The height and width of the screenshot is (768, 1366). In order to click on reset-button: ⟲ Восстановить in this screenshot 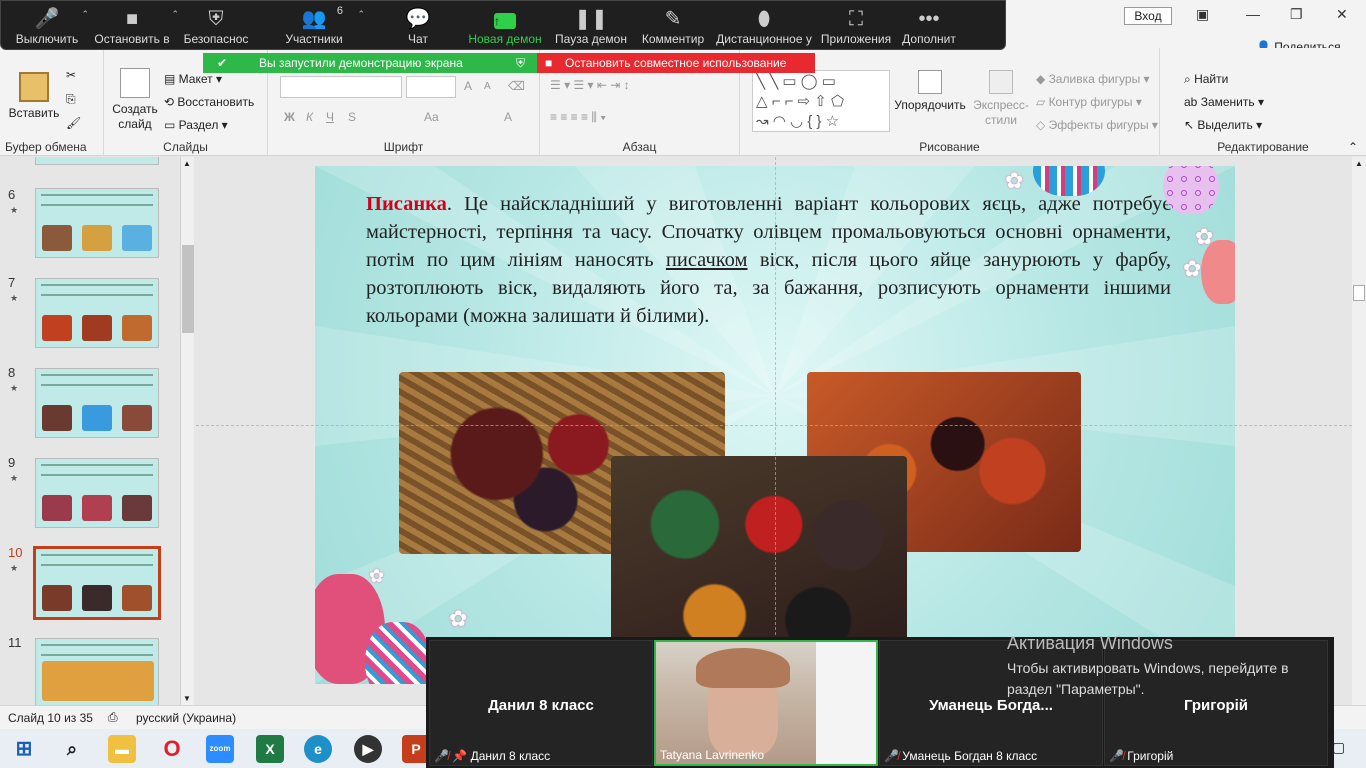, I will do `click(209, 102)`.